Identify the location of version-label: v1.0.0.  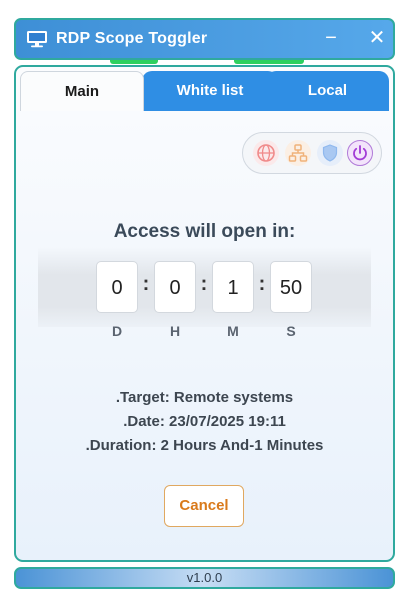
(204, 577).